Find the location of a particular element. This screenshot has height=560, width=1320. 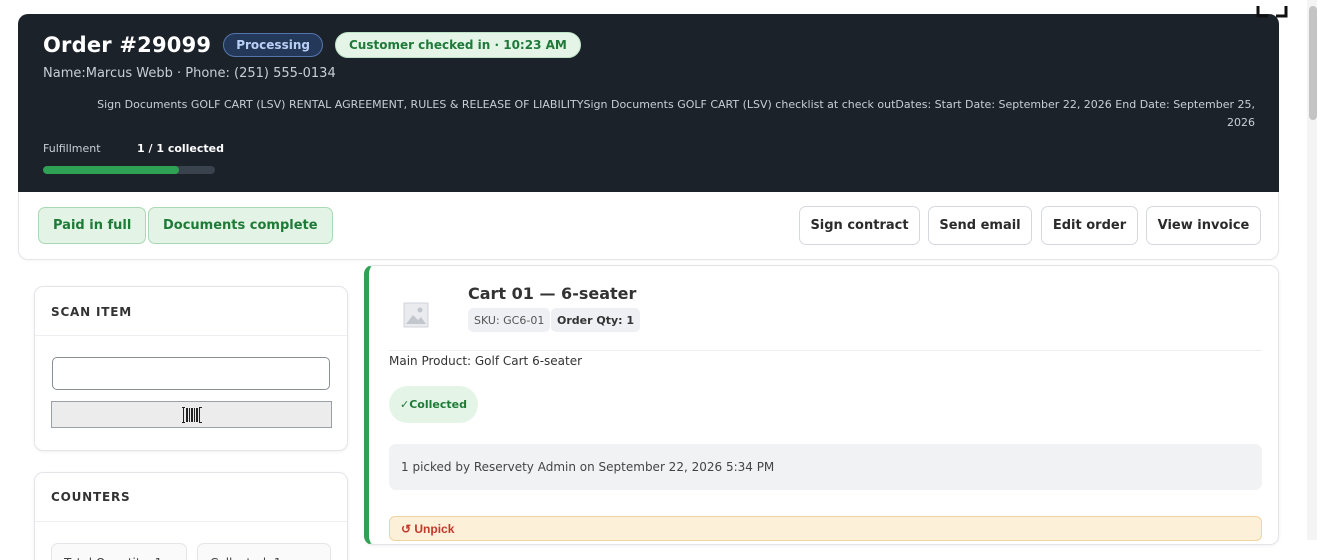

fulfillment-progress-bar is located at coordinates (129, 170).